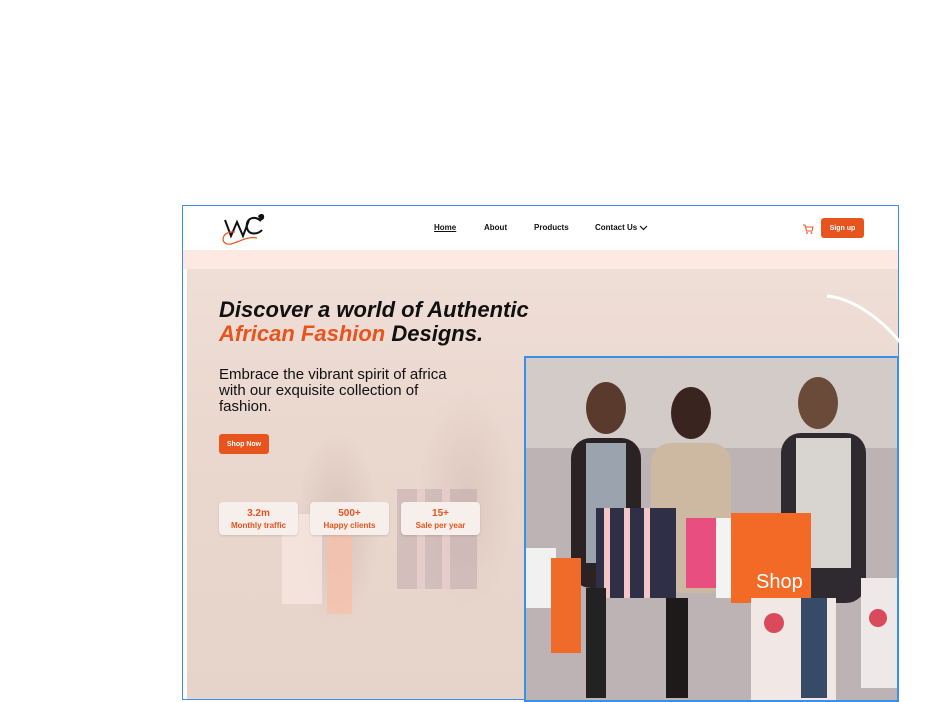 The height and width of the screenshot is (702, 943). I want to click on signup-button: Sign up, so click(842, 228).